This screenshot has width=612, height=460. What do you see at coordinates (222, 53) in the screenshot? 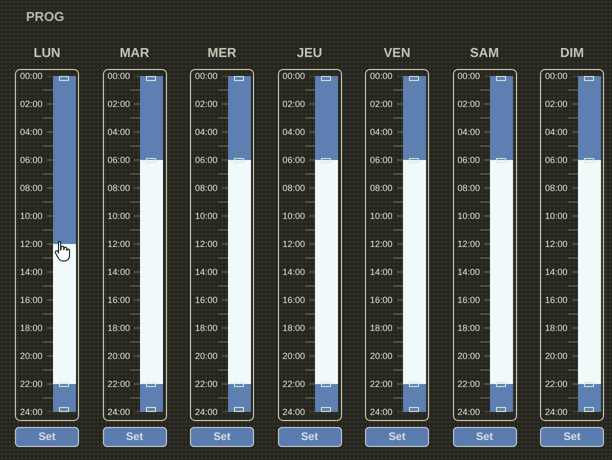
I see `day-label: MER` at bounding box center [222, 53].